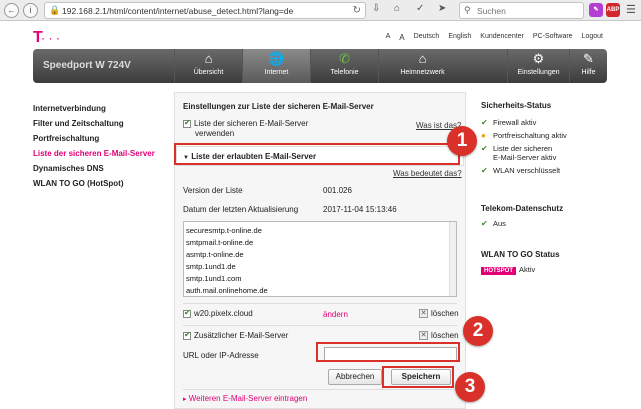  What do you see at coordinates (100, 123) in the screenshot?
I see `sidebar-item-filter: Filter und Zeitschaltung` at bounding box center [100, 123].